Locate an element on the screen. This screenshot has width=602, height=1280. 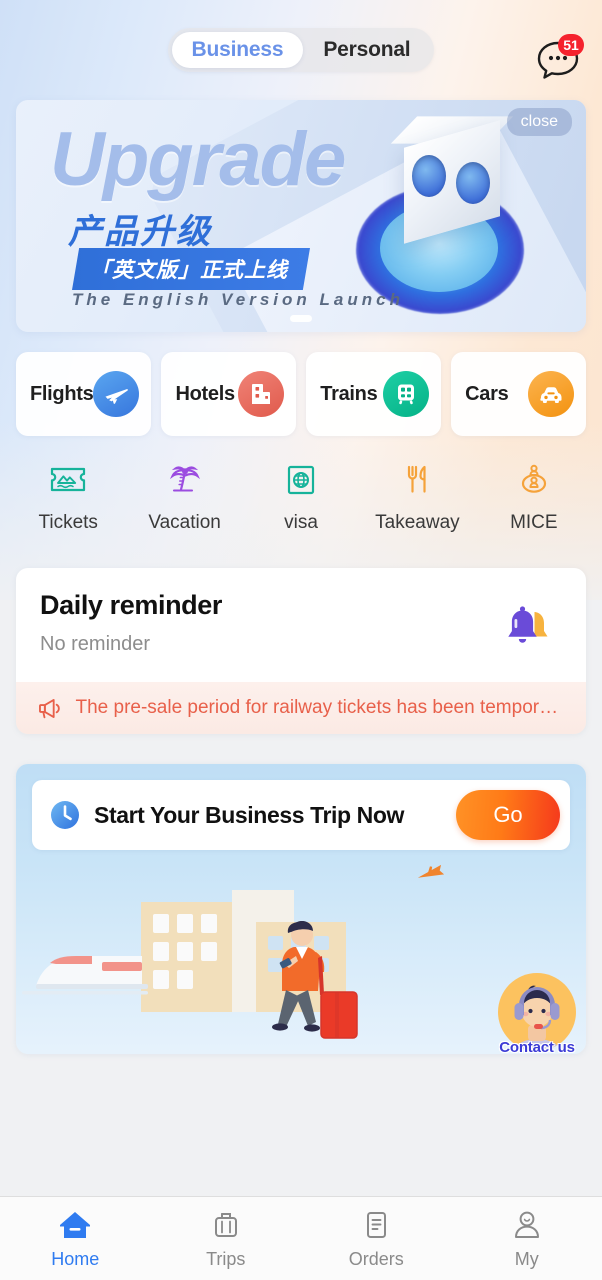
contact-us-button: Contact us is located at coordinates (537, 1013).